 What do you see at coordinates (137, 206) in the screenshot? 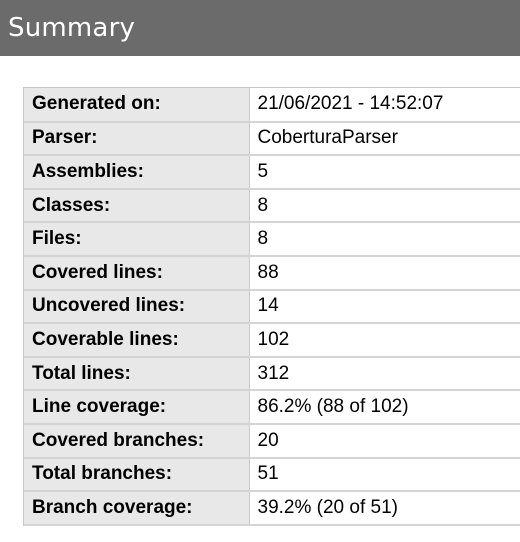
I see `row-label: Classes:` at bounding box center [137, 206].